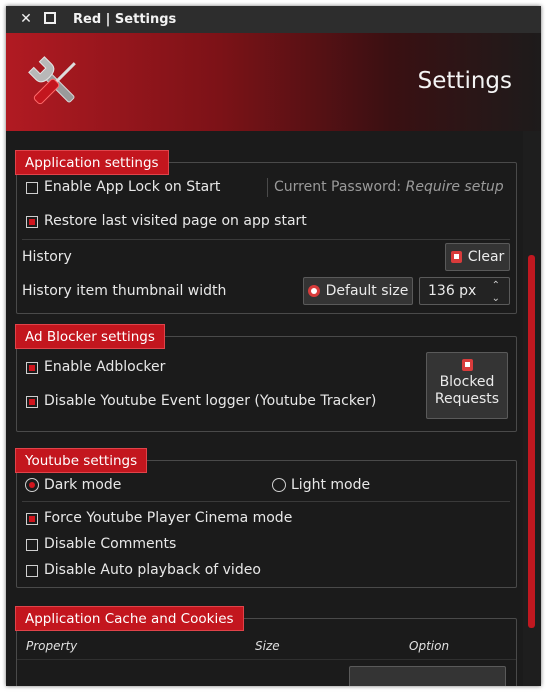 The width and height of the screenshot is (546, 693). What do you see at coordinates (32, 545) in the screenshot?
I see `disable-comments-checkbox` at bounding box center [32, 545].